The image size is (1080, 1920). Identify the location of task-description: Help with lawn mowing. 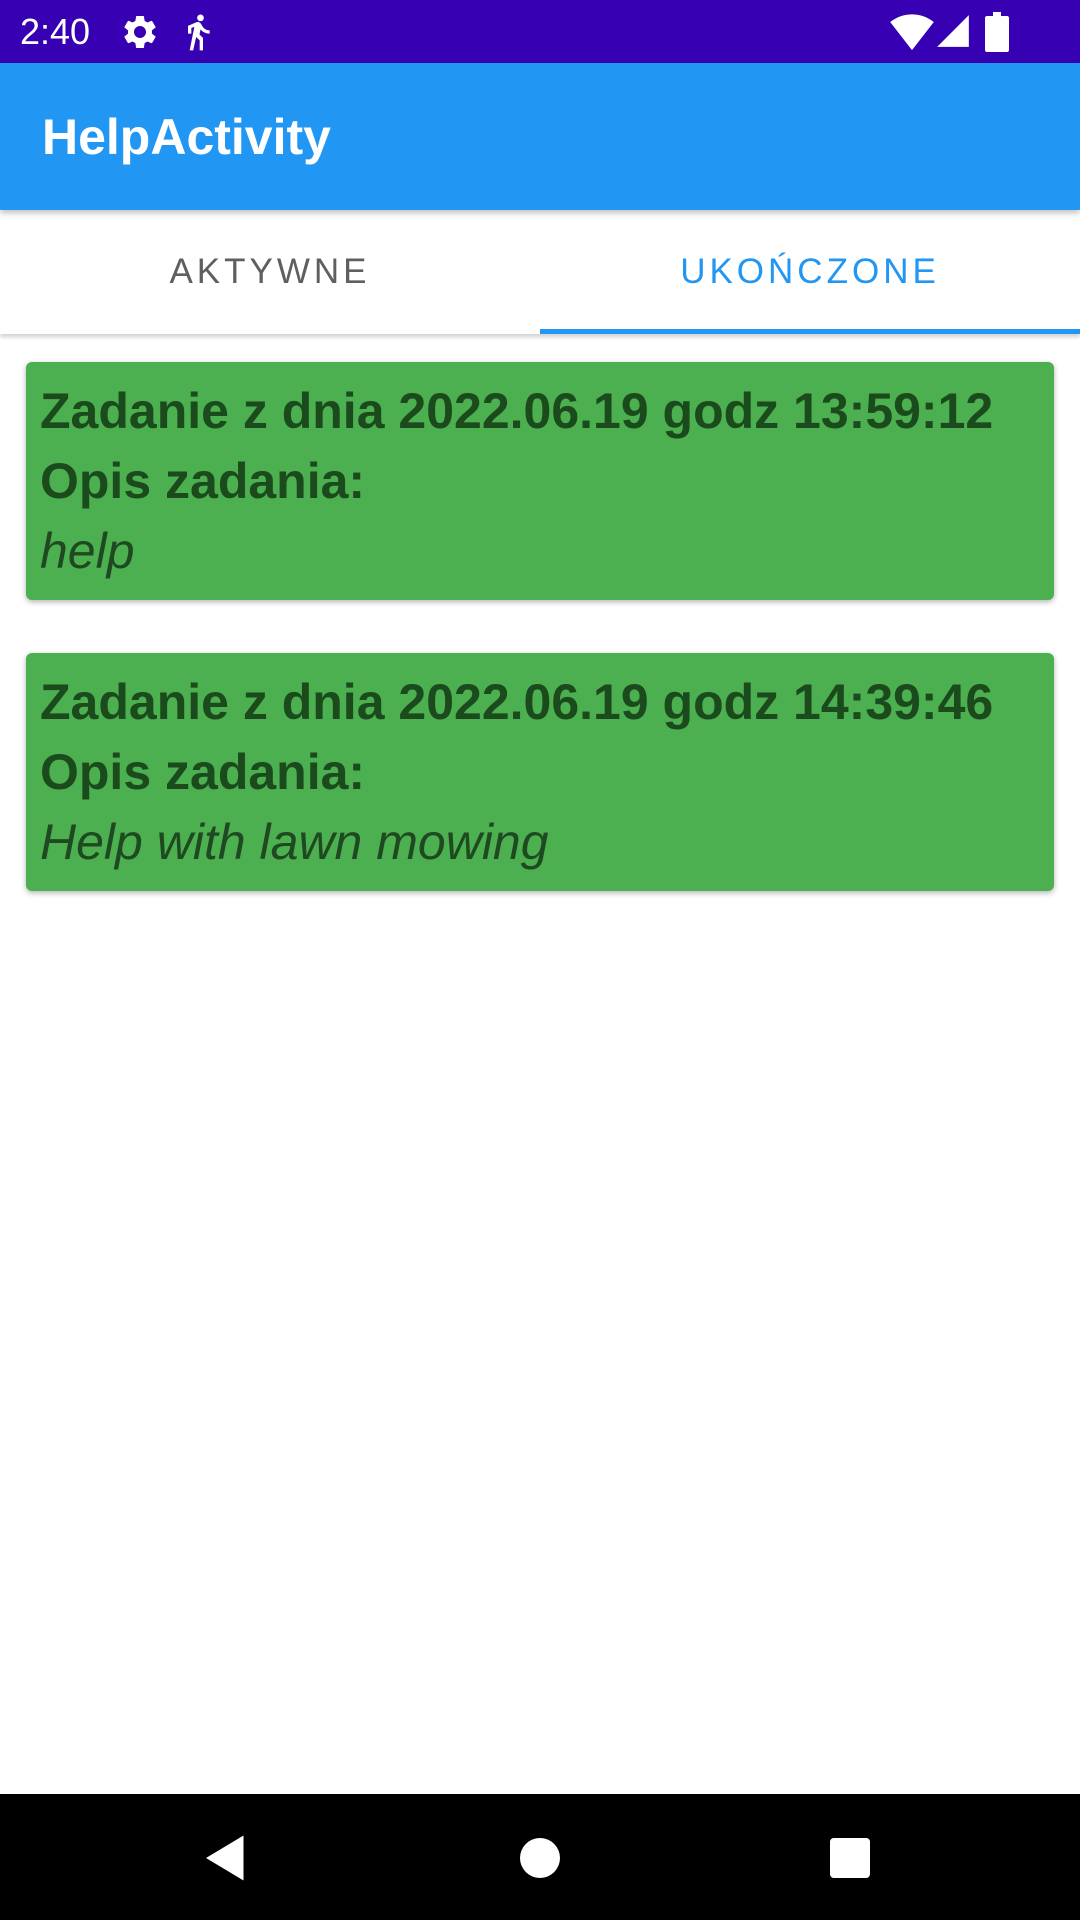
(294, 842).